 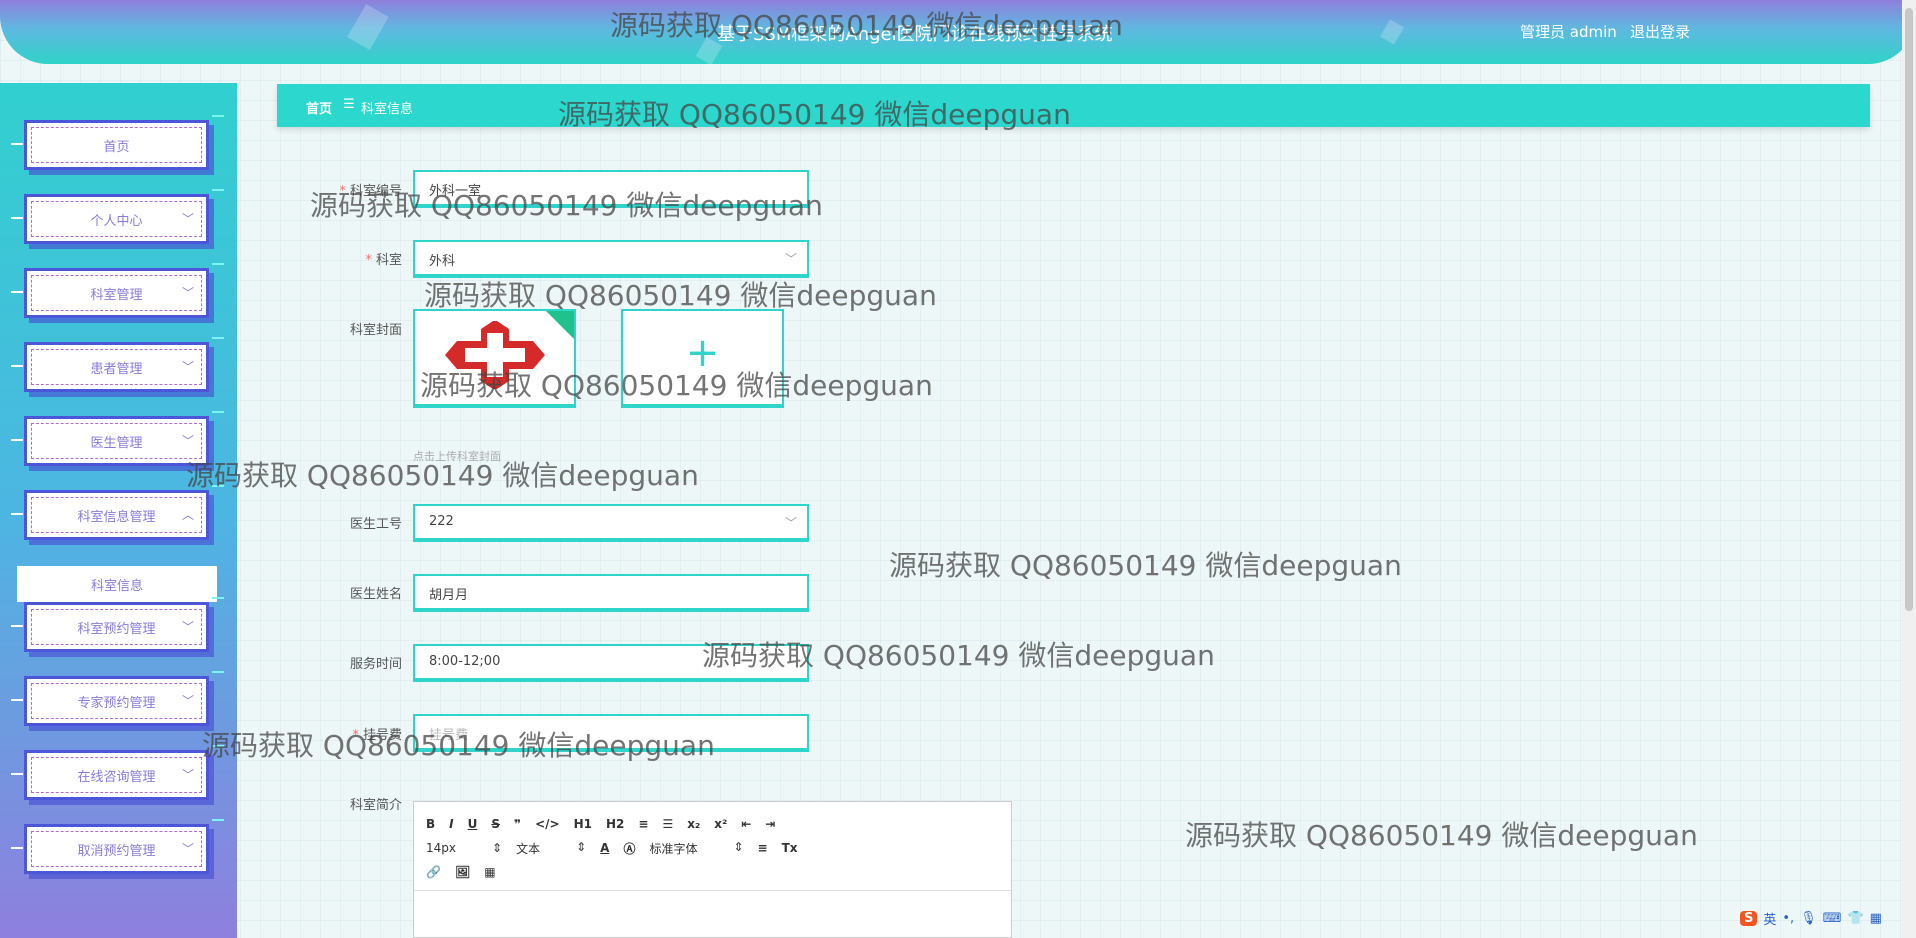 I want to click on sidebar-item-label: 科室信息管理, so click(x=116, y=517).